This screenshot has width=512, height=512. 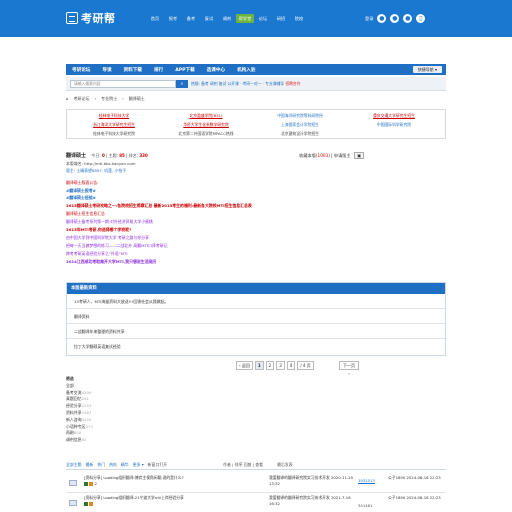 I want to click on forum-nav-app: APP下载, so click(x=184, y=70).